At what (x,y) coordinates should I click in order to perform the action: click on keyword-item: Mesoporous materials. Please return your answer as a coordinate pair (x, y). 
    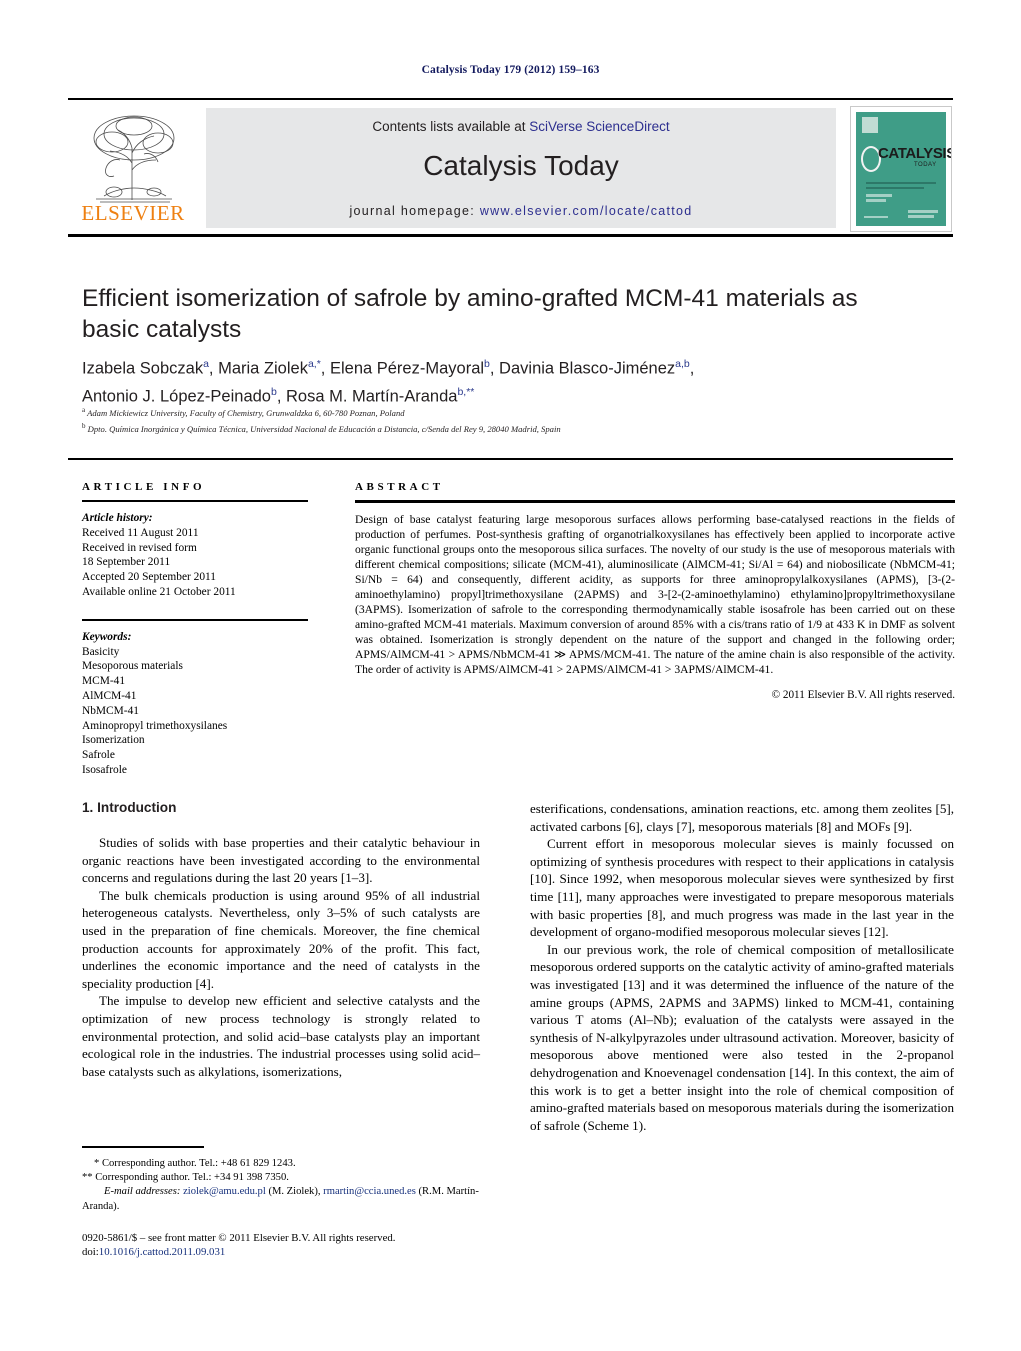
    Looking at the image, I should click on (132, 666).